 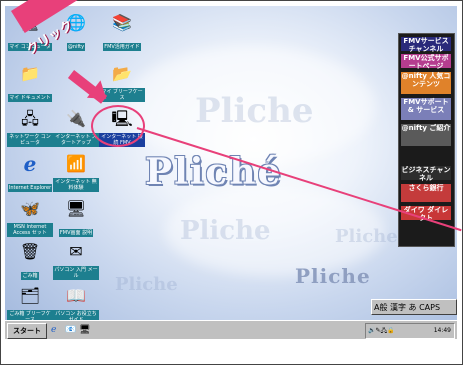 I want to click on pliche-logo-small: Pliche, so click(x=333, y=276).